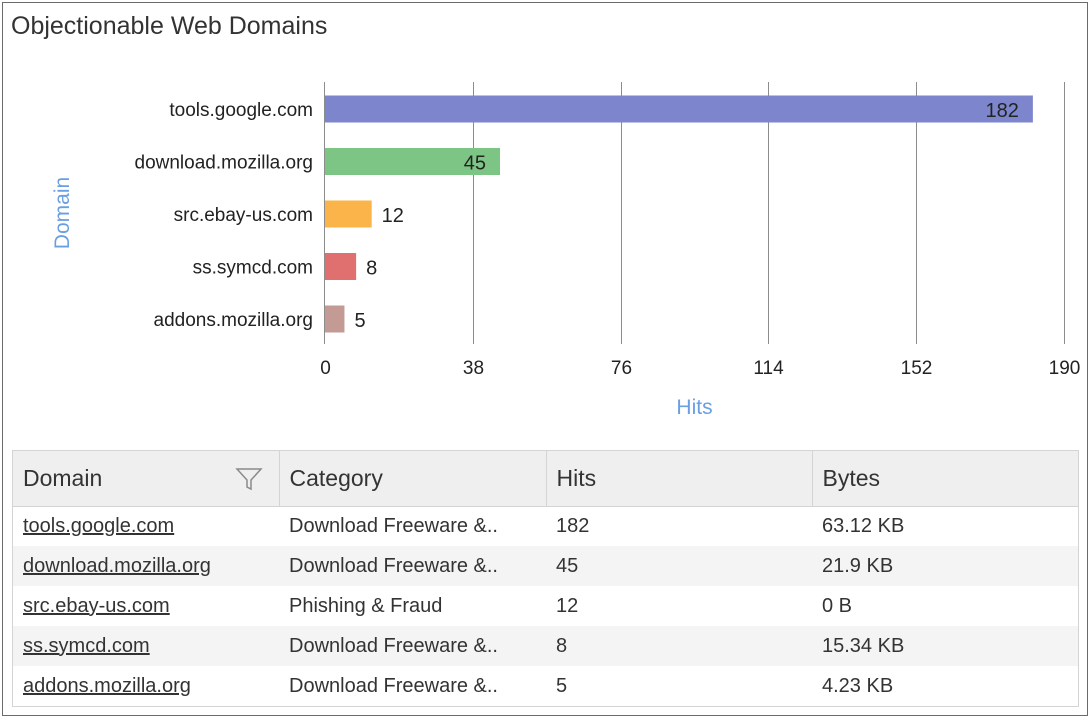  I want to click on hits-cell: 45, so click(679, 566).